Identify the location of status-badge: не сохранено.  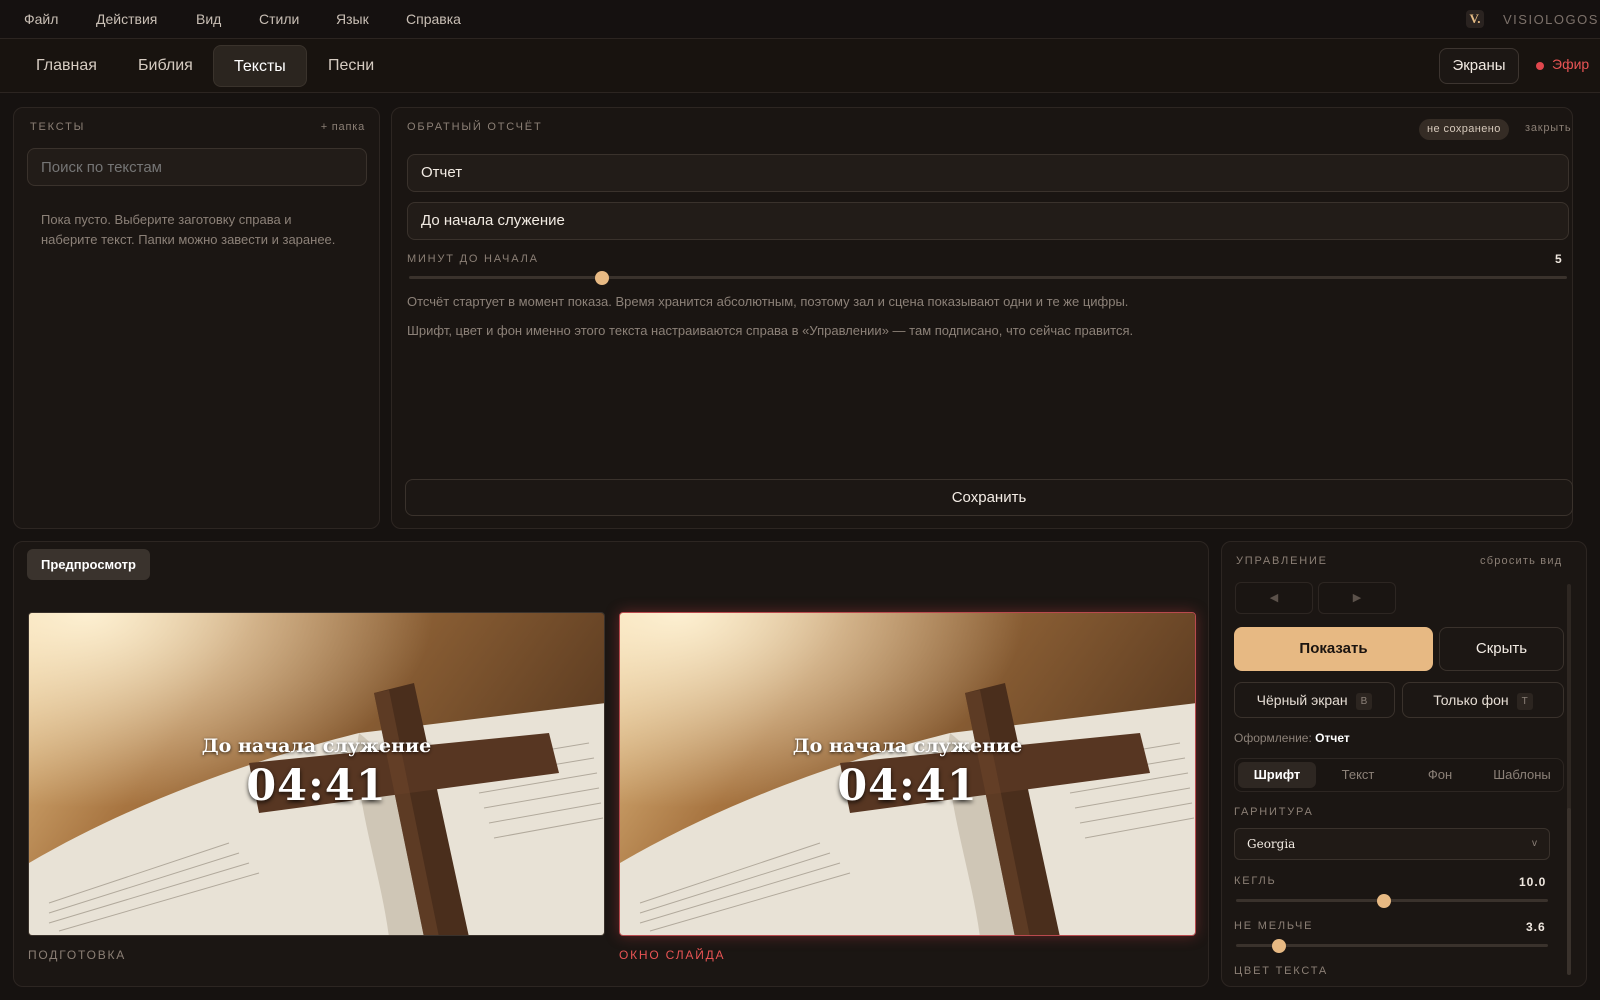
(1464, 129).